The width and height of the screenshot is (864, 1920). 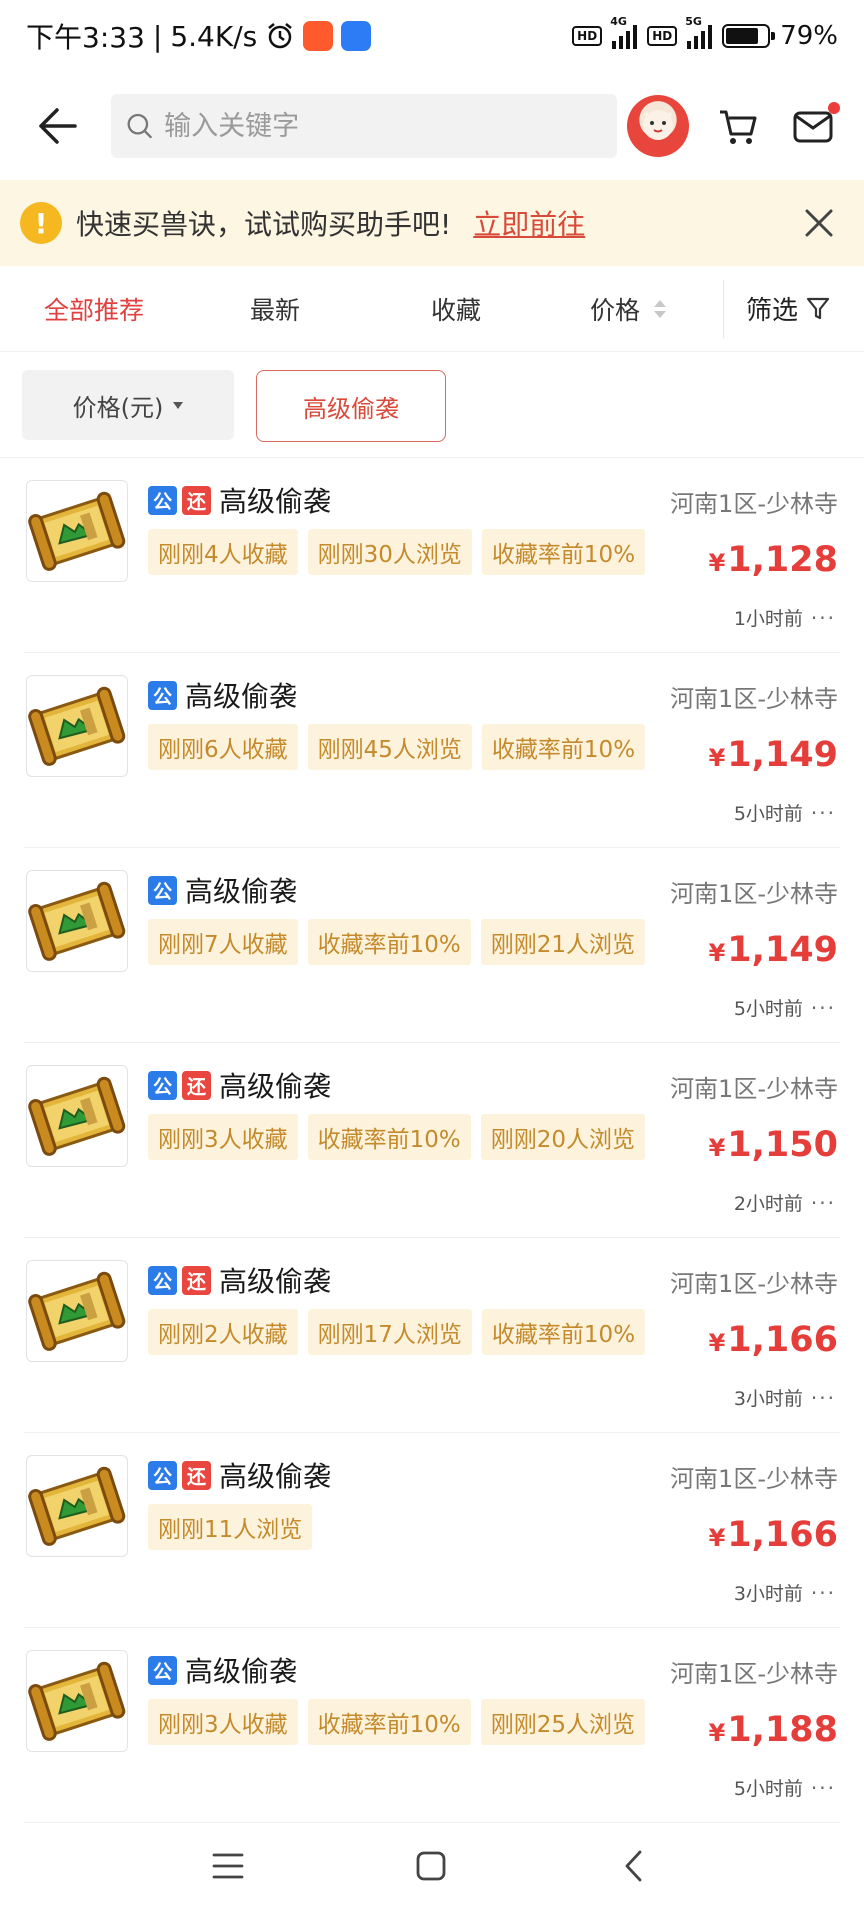 What do you see at coordinates (529, 223) in the screenshot?
I see `banner-link: 立即前往` at bounding box center [529, 223].